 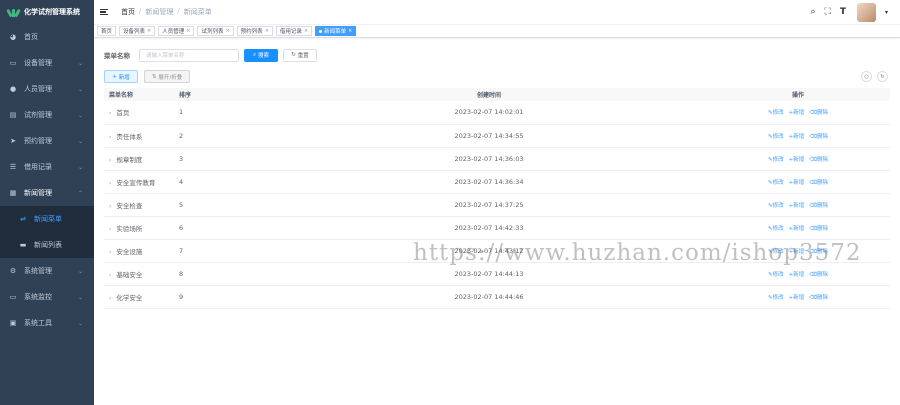 I want to click on tag-item: 预约列表 ×, so click(x=254, y=31).